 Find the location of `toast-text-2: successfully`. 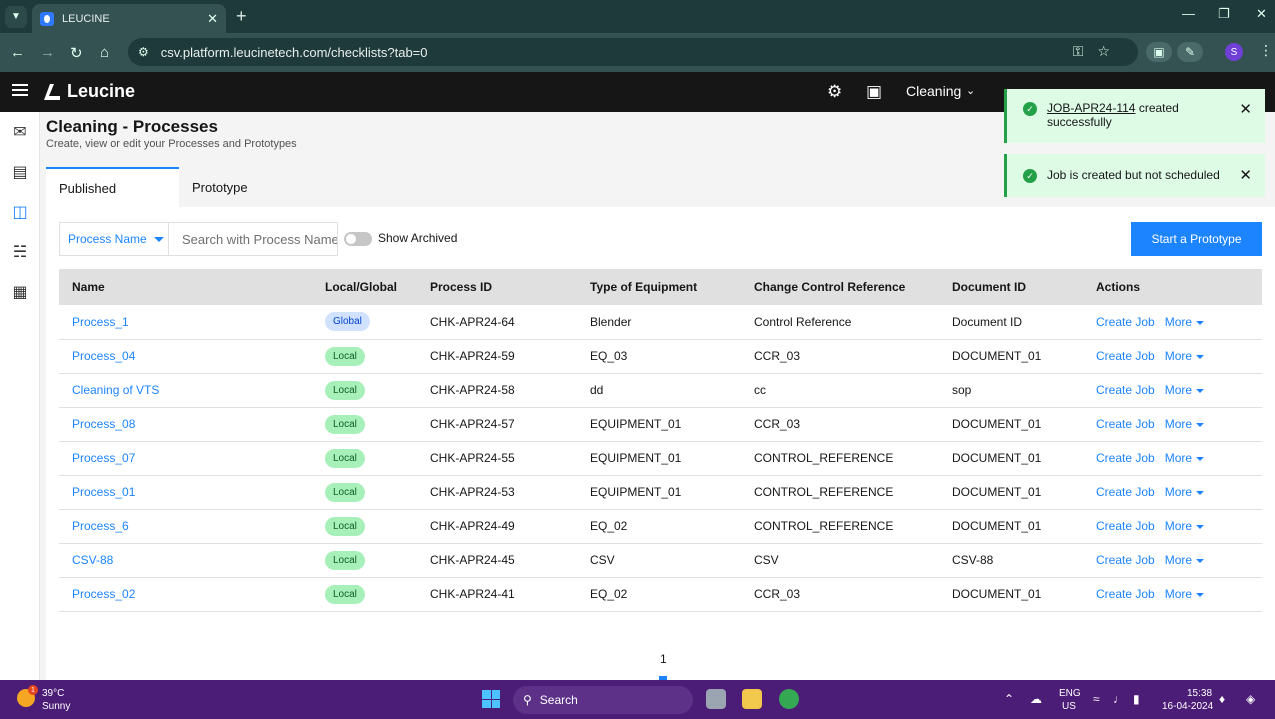

toast-text-2: successfully is located at coordinates (1079, 122).